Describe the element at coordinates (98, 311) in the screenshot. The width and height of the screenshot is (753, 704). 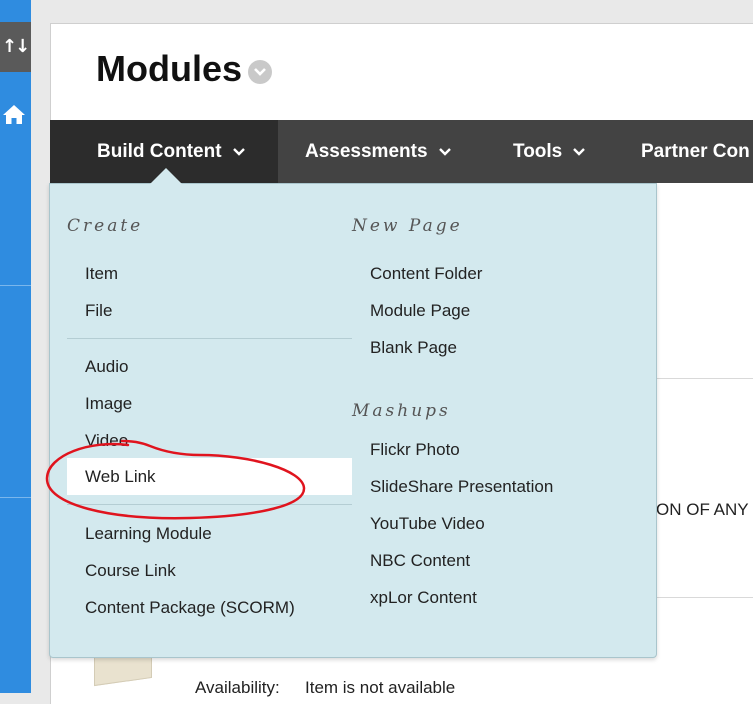
I see `menu-item-file: File` at that location.